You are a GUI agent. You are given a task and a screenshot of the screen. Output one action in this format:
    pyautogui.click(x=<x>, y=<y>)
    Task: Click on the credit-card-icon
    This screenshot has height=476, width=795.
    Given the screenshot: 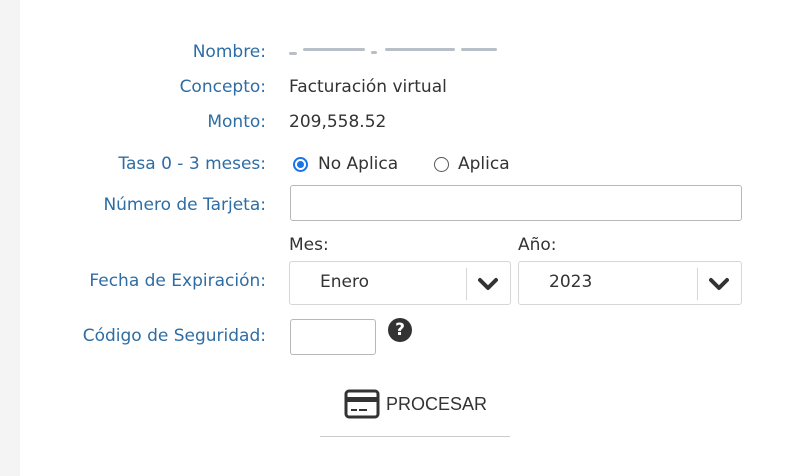 What is the action you would take?
    pyautogui.click(x=362, y=404)
    